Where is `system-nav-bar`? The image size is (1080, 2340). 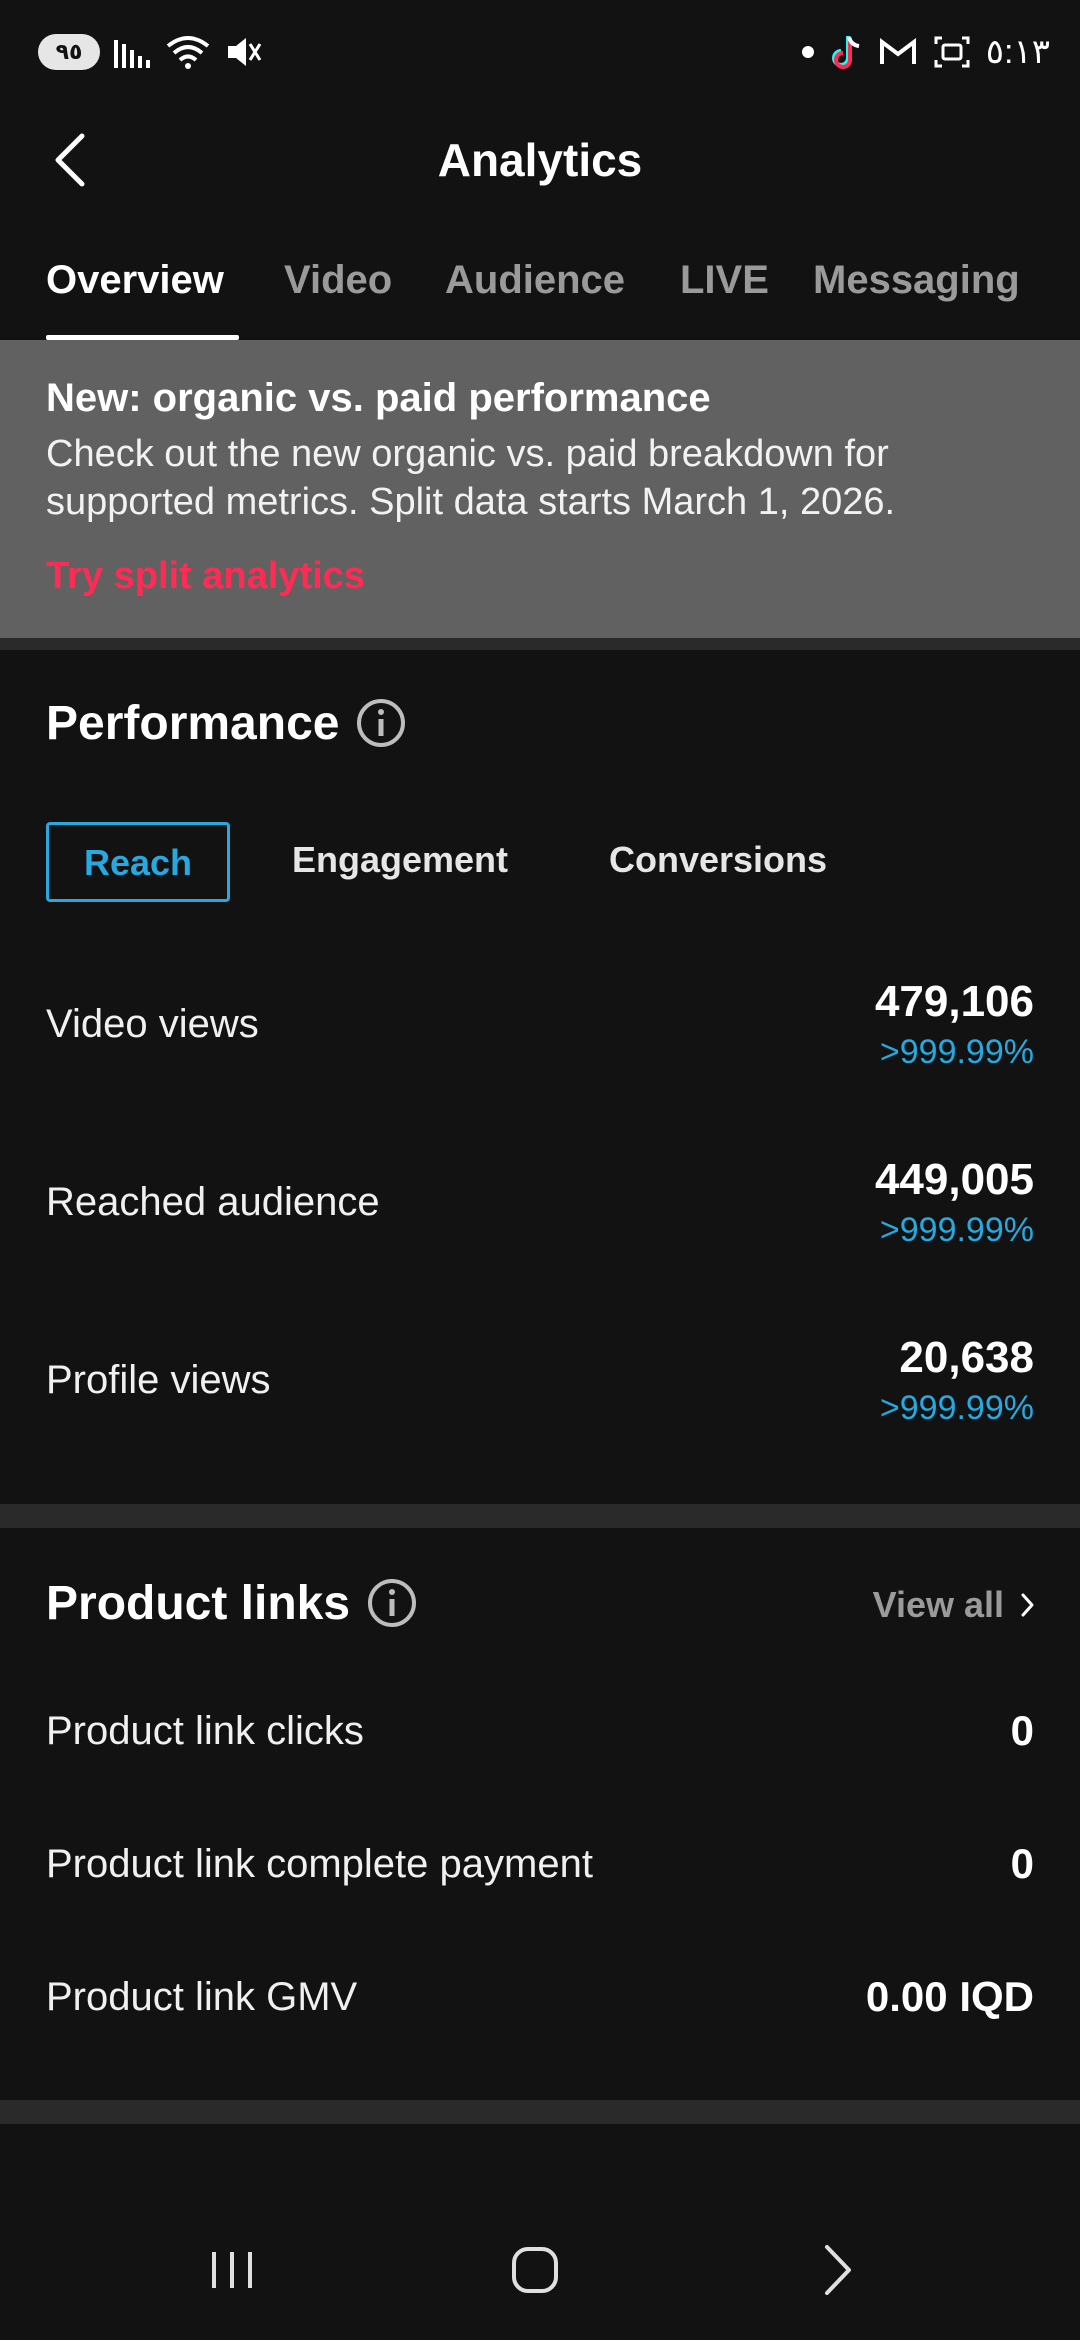
system-nav-bar is located at coordinates (540, 2270).